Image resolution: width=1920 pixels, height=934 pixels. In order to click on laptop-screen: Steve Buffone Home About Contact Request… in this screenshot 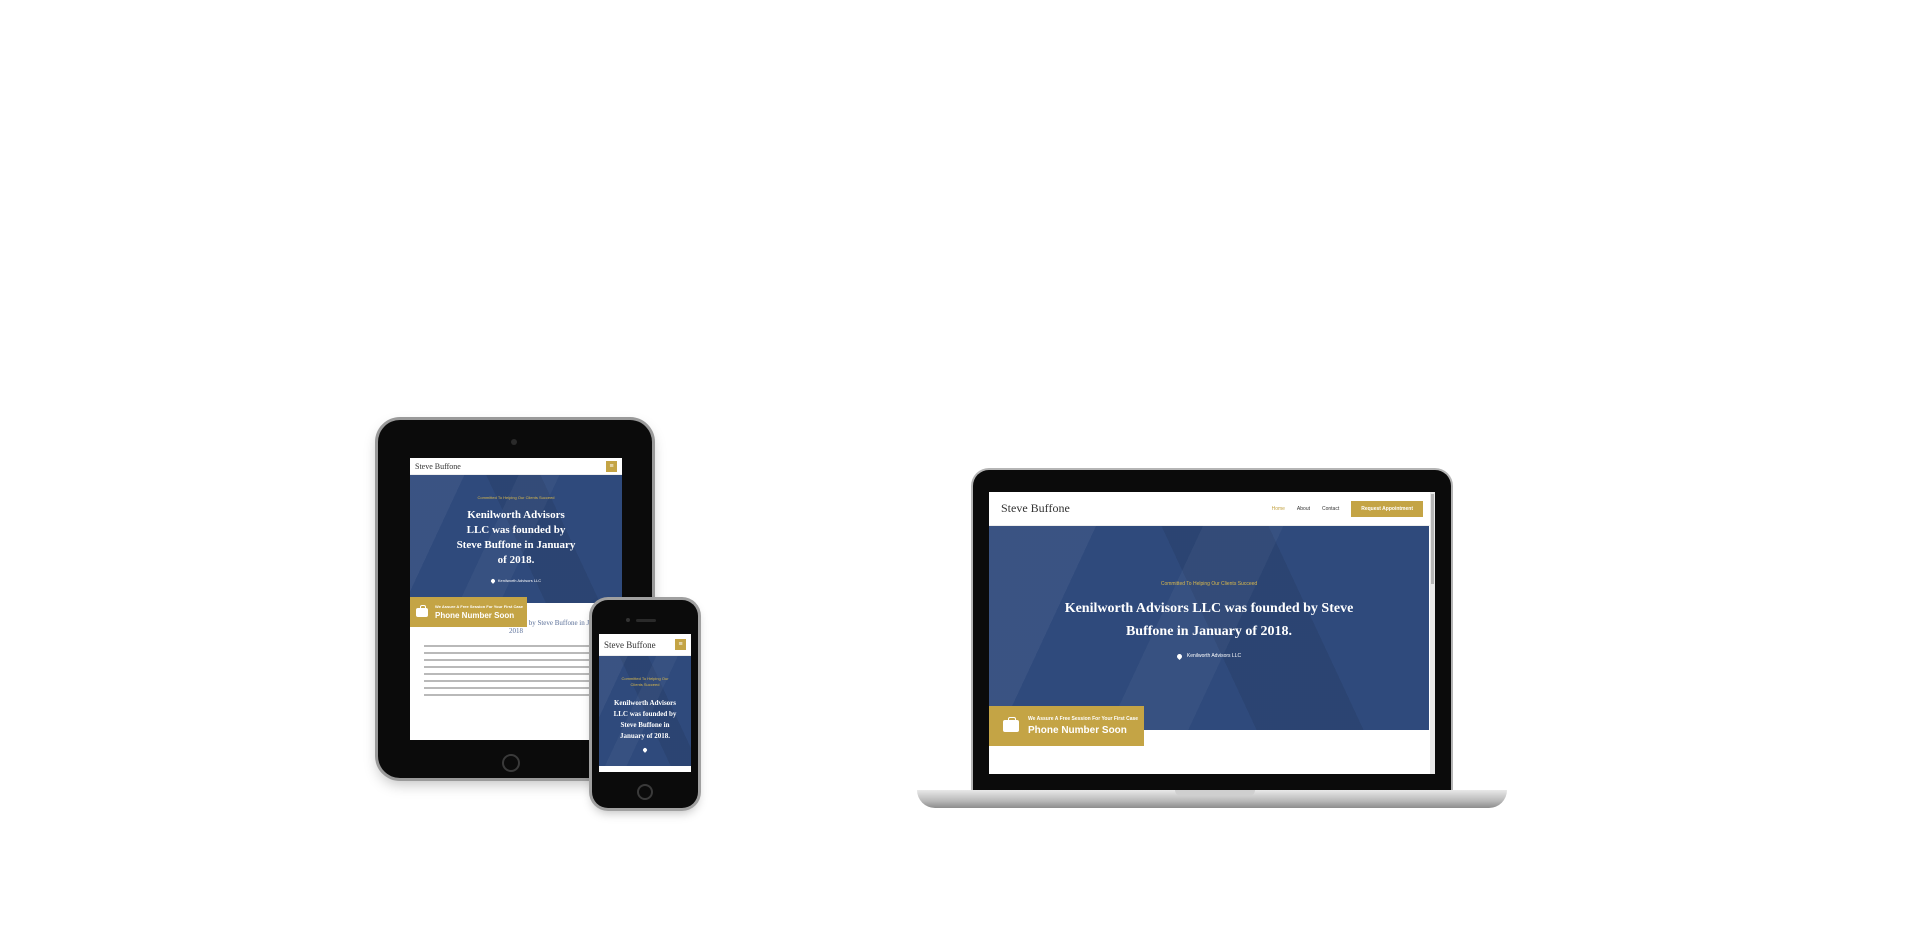, I will do `click(1212, 633)`.